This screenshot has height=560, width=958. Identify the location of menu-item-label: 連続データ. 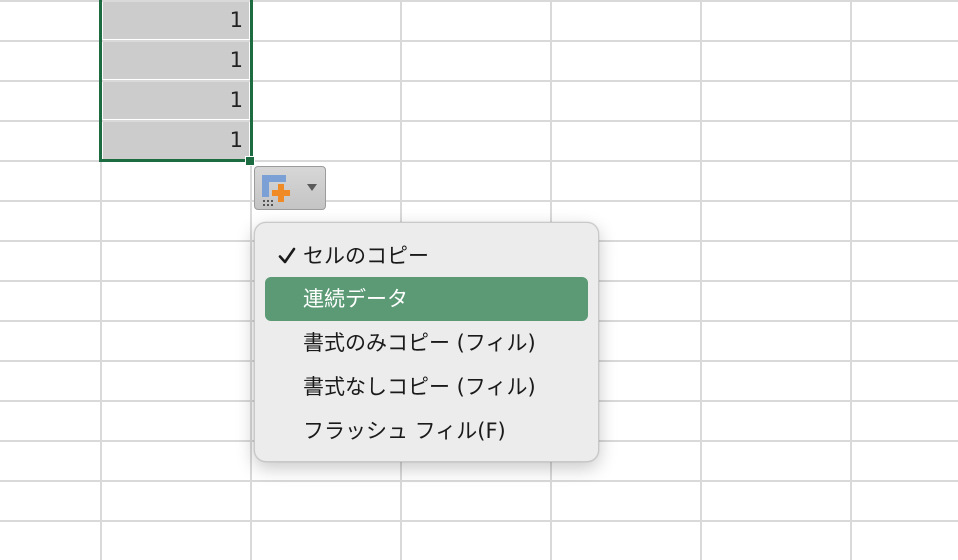
(355, 299).